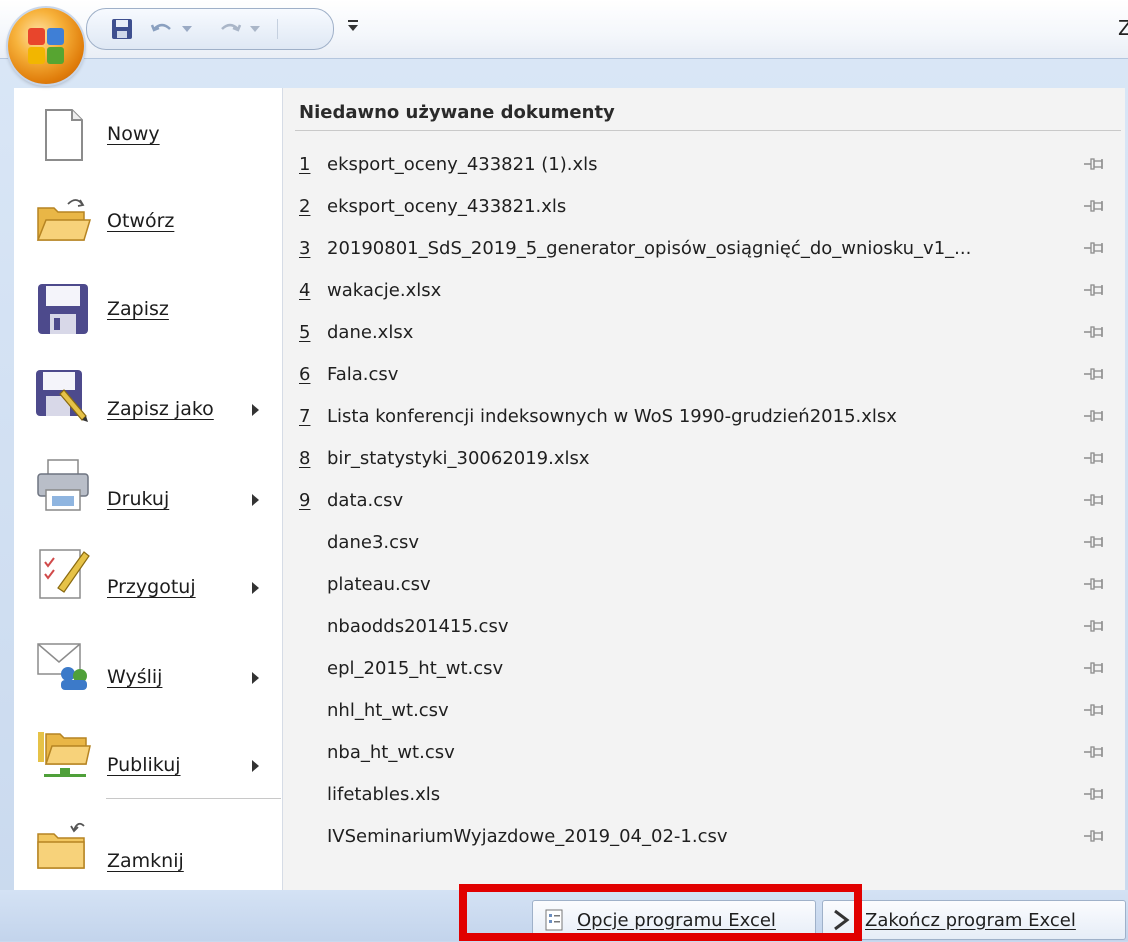 This screenshot has width=1128, height=942. I want to click on recent-document-item: plateau.csv, so click(704, 585).